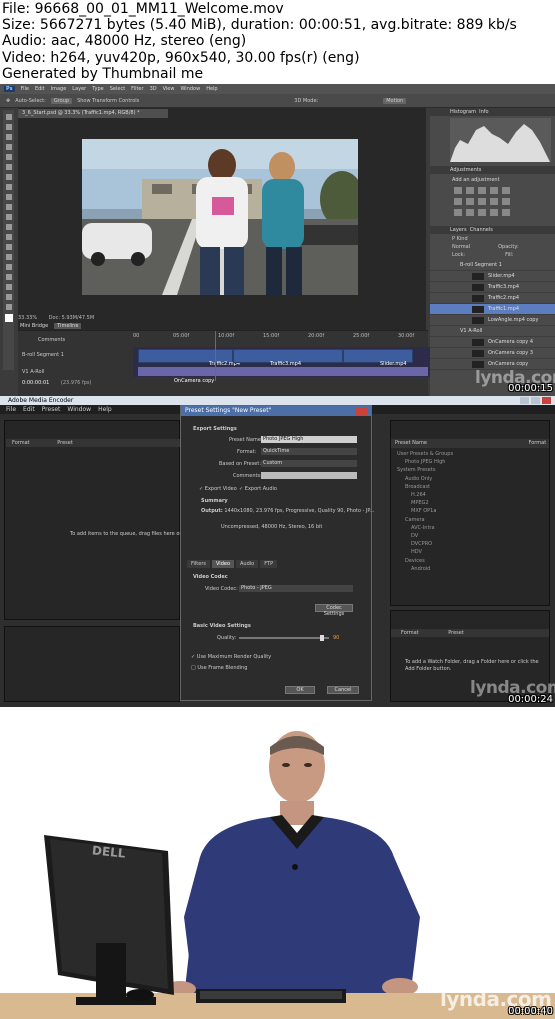  What do you see at coordinates (8, 227) in the screenshot?
I see `gradient-icon` at bounding box center [8, 227].